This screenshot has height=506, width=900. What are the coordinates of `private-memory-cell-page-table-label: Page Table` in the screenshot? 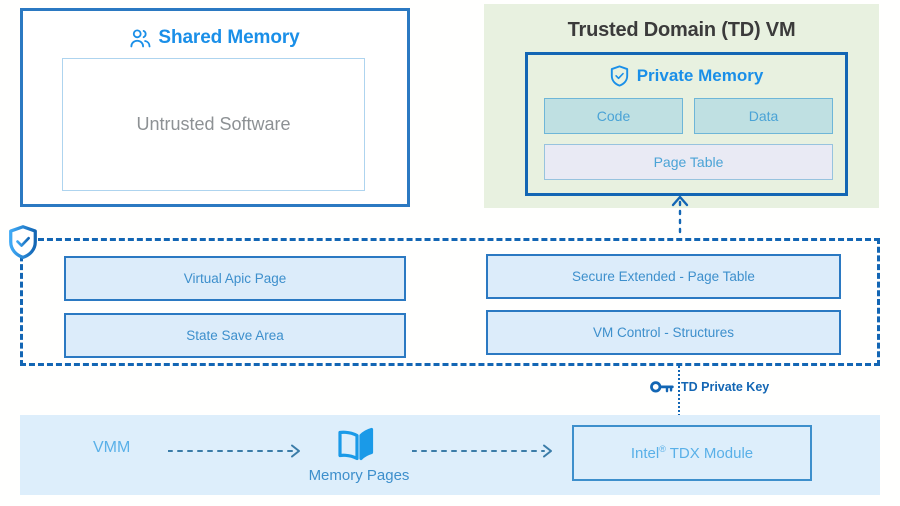 It's located at (688, 162).